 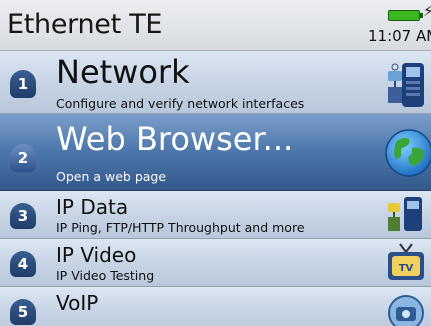 What do you see at coordinates (406, 268) in the screenshot?
I see `svg-text: TV` at bounding box center [406, 268].